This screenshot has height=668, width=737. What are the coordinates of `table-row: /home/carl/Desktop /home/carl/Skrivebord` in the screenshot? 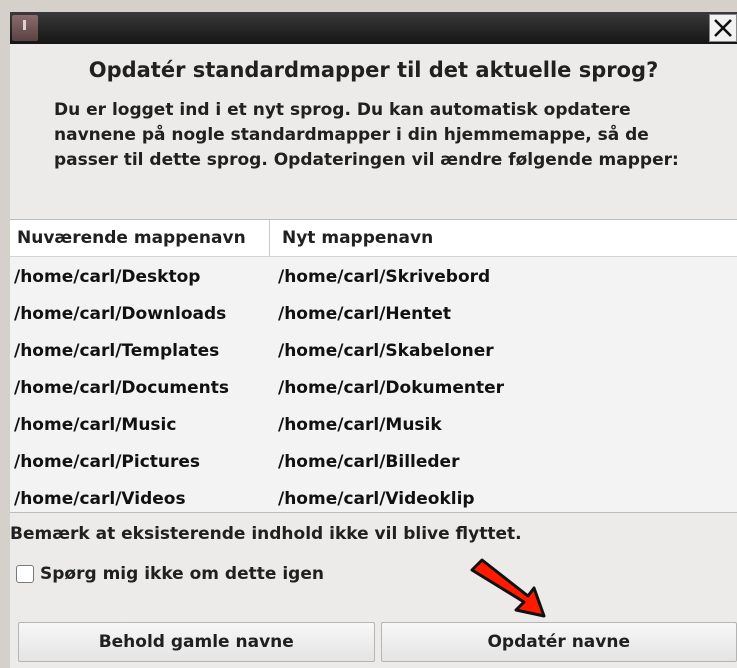 It's located at (373, 279).